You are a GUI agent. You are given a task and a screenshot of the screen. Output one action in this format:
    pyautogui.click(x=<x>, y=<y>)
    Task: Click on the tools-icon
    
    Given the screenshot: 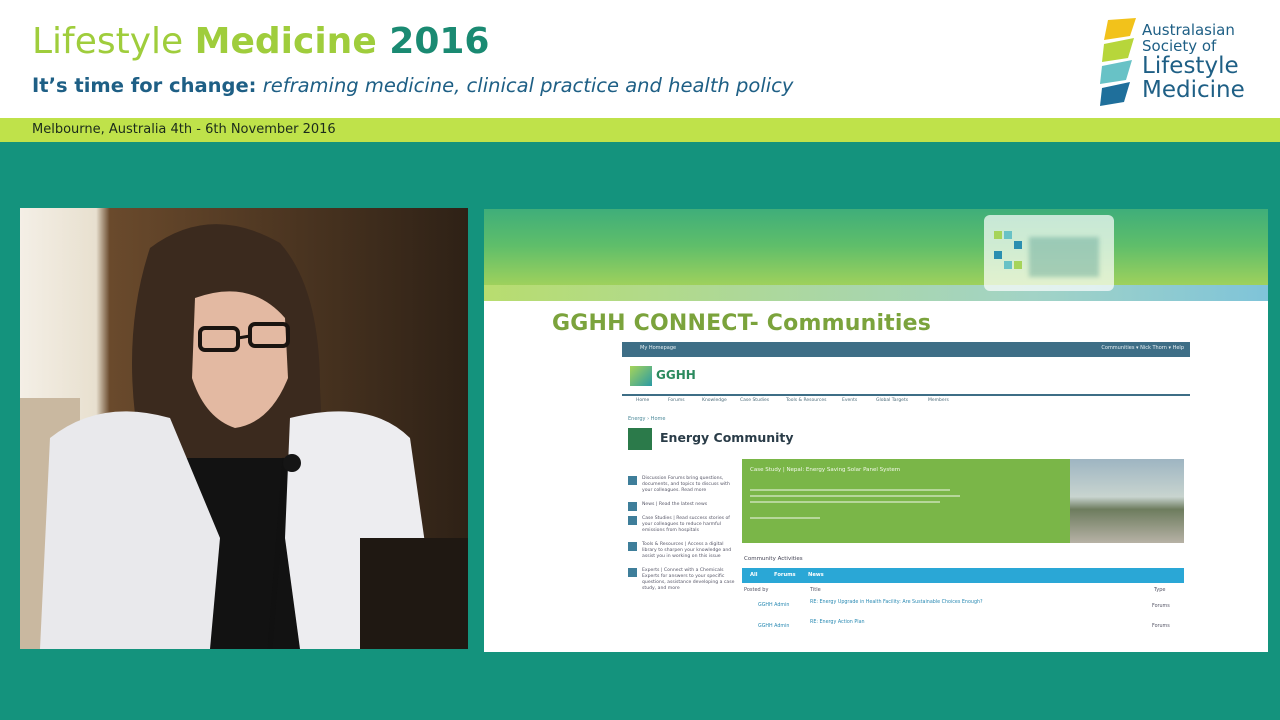 What is the action you would take?
    pyautogui.click(x=632, y=546)
    